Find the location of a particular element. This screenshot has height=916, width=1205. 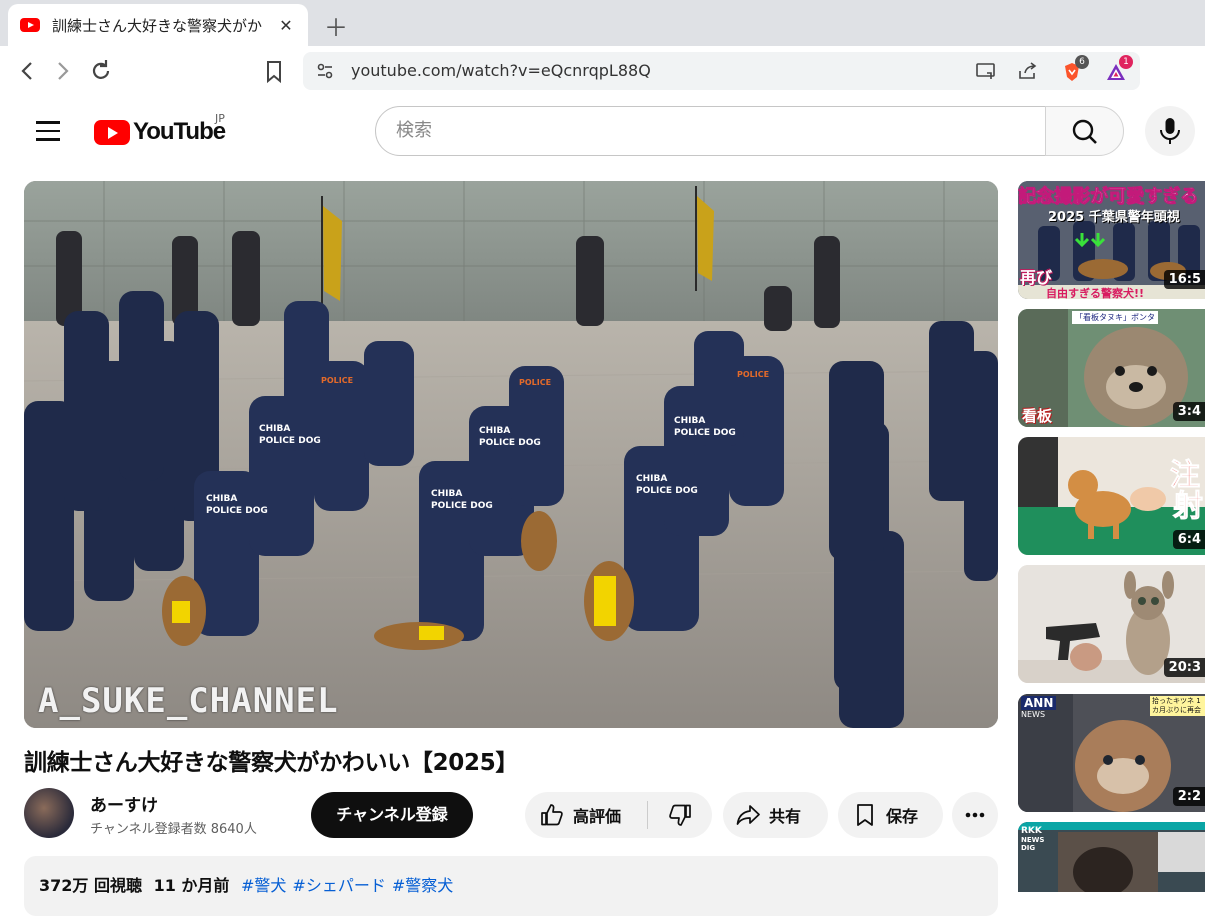

upload-age: 11 か月前 is located at coordinates (191, 885).